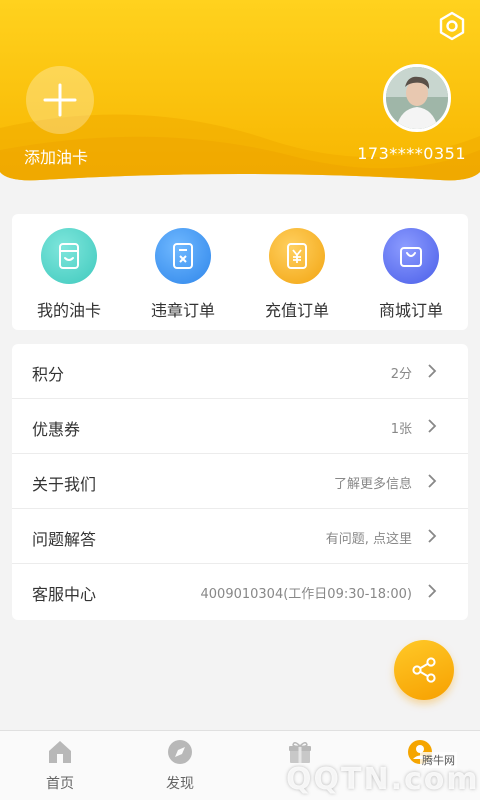 Image resolution: width=480 pixels, height=800 pixels. Describe the element at coordinates (60, 765) in the screenshot. I see `nav-home: 首页` at that location.